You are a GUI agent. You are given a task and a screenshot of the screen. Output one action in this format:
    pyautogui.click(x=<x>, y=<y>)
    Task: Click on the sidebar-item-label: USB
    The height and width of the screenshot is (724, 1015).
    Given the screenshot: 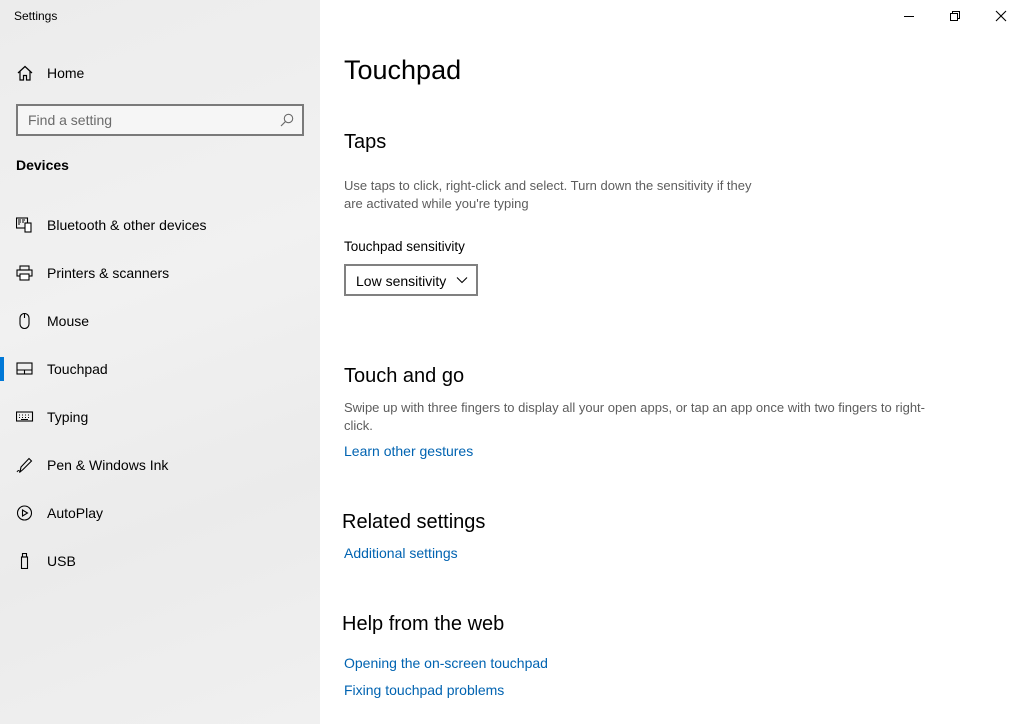 What is the action you would take?
    pyautogui.click(x=61, y=561)
    